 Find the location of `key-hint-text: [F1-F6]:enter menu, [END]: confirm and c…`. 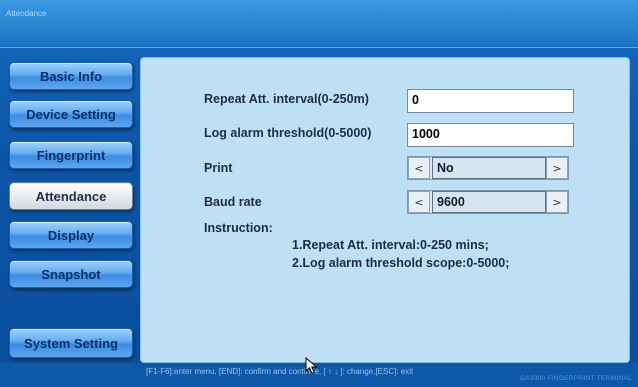

key-hint-text: [F1-F6]:enter menu, [END]: confirm and c… is located at coordinates (280, 371).